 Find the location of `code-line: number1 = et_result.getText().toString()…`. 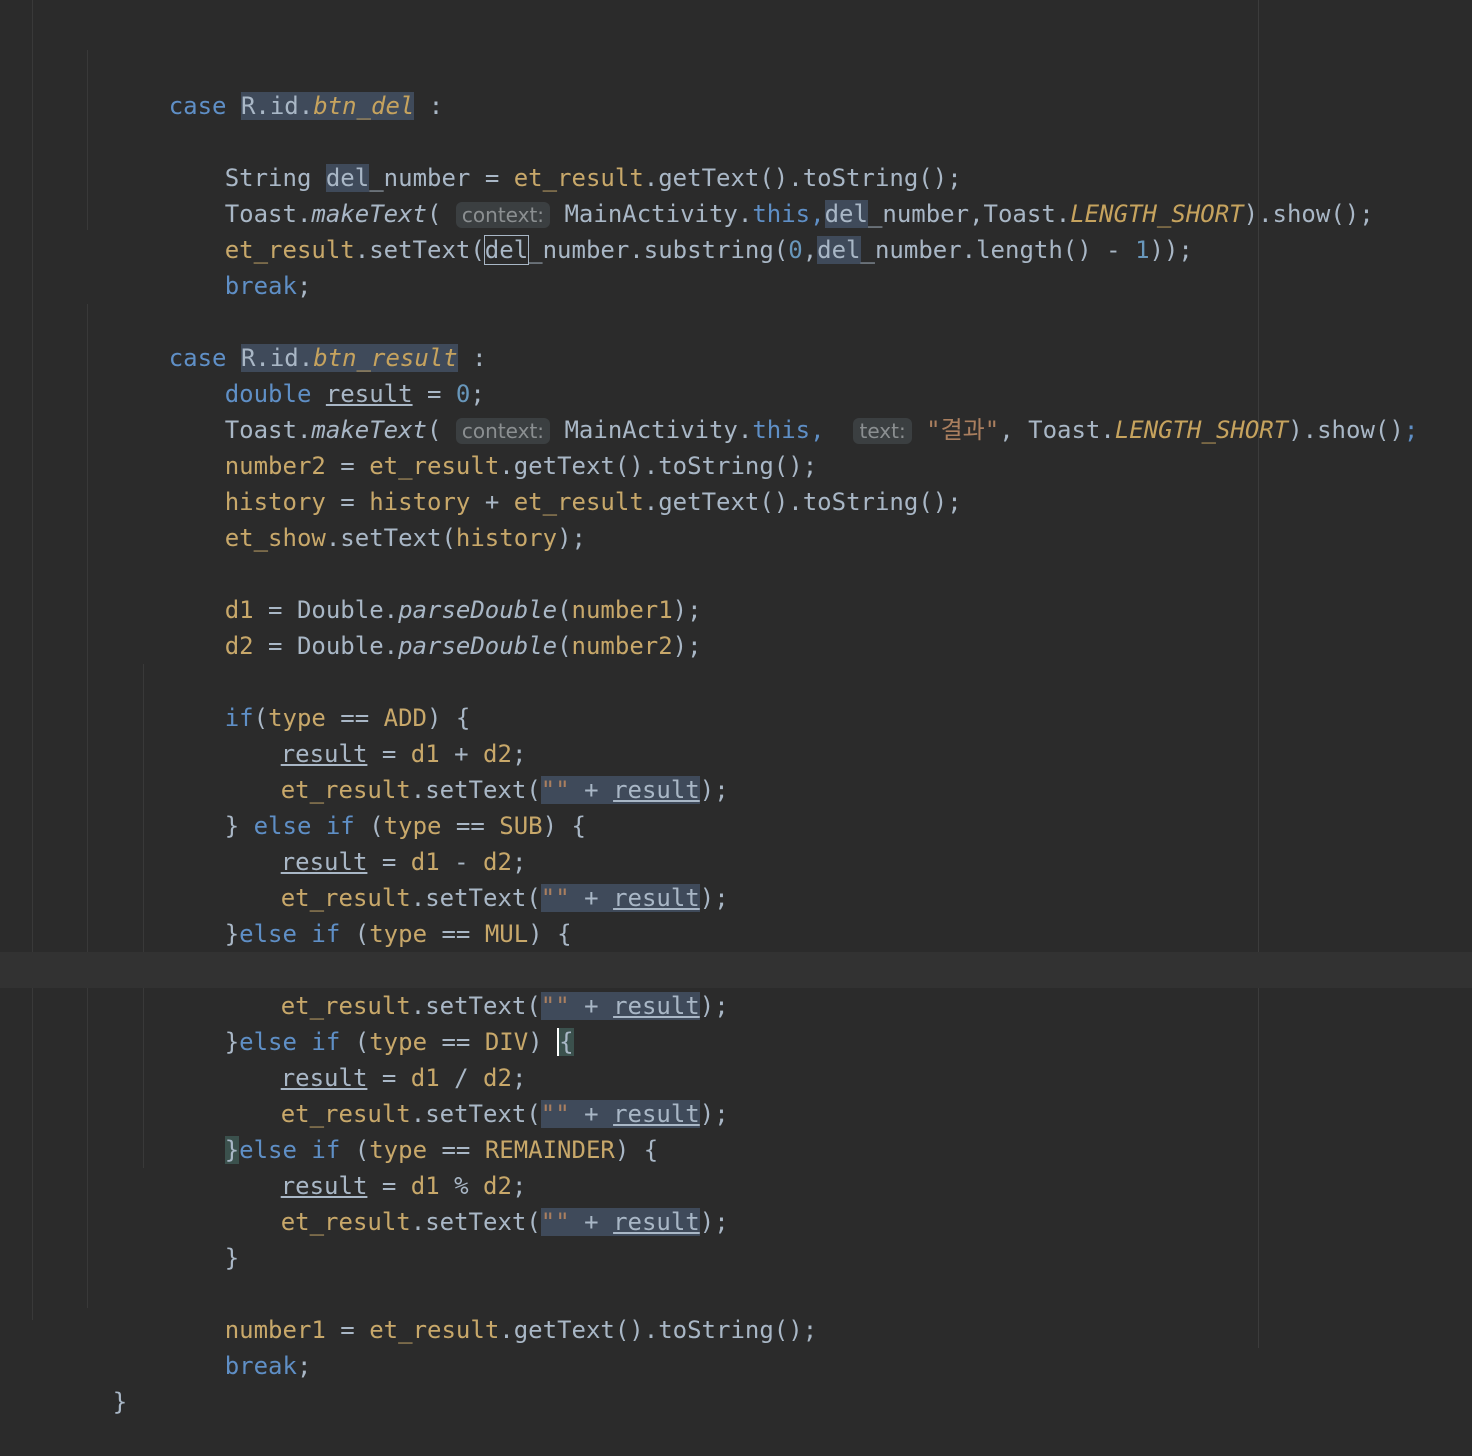

code-line: number1 = et_result.getText().toString()… is located at coordinates (736, 1292).